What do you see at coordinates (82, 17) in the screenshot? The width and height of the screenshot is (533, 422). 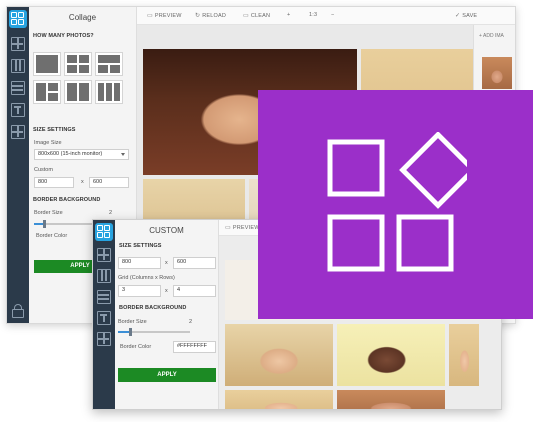 I see `panel-title: Collage` at bounding box center [82, 17].